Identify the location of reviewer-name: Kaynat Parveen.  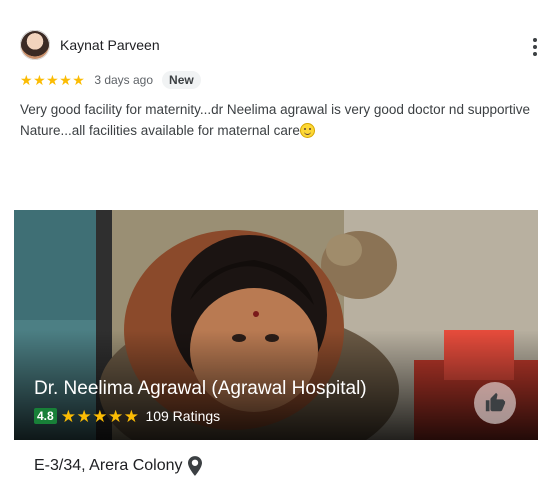
(110, 45).